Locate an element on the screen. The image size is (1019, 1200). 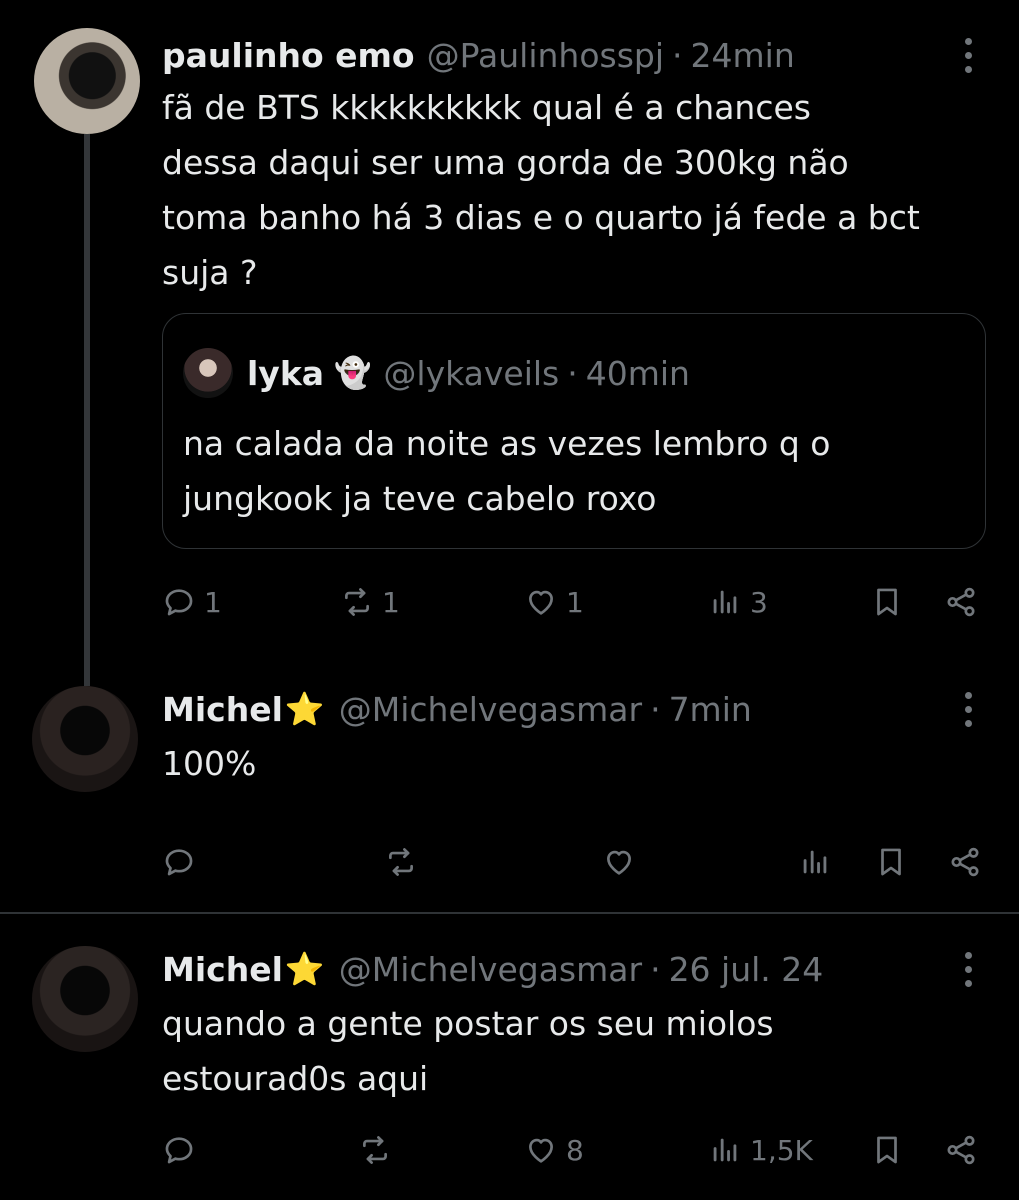
repost-icon is located at coordinates (375, 1150).